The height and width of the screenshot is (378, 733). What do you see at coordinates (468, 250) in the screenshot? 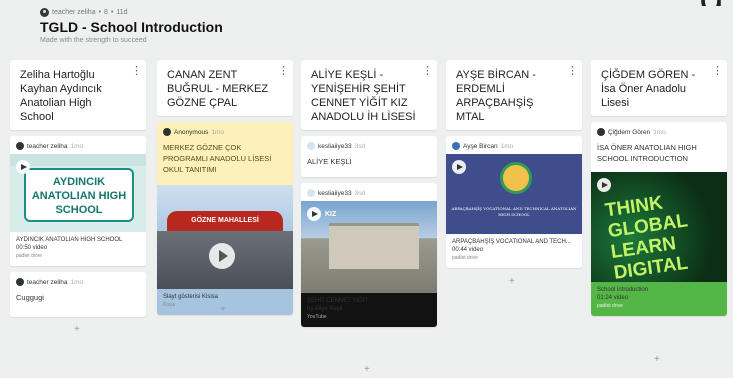
I see `attachment-duration: 00:44 video` at bounding box center [468, 250].